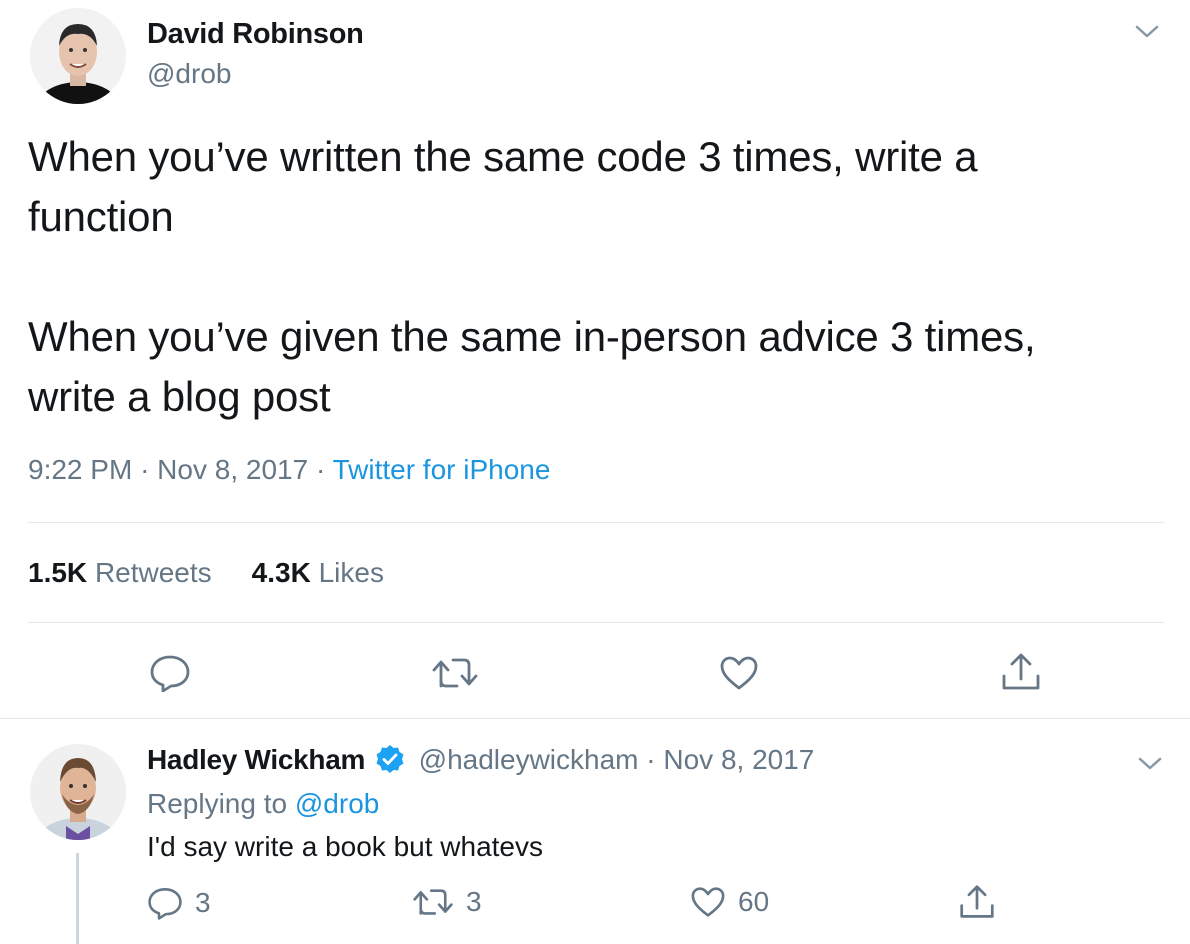 The width and height of the screenshot is (1190, 944). Describe the element at coordinates (351, 572) in the screenshot. I see `likes-label: Likes` at that location.